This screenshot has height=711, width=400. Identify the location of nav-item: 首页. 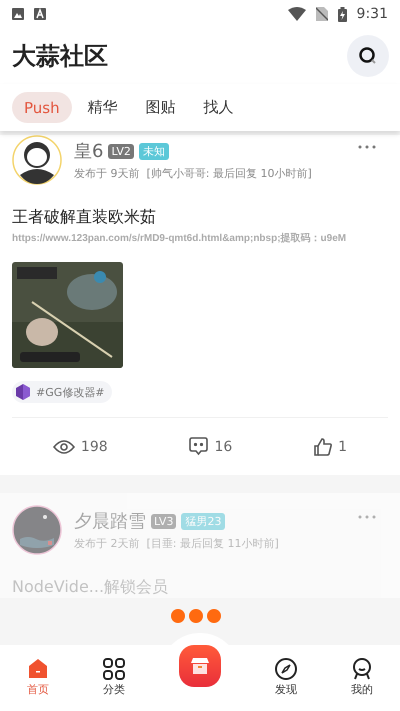
(38, 677).